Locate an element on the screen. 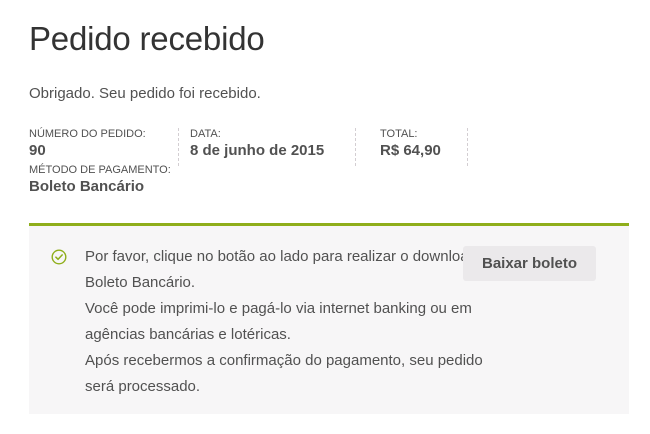 This screenshot has width=650, height=434. order-total-label: TOTAL: is located at coordinates (399, 134).